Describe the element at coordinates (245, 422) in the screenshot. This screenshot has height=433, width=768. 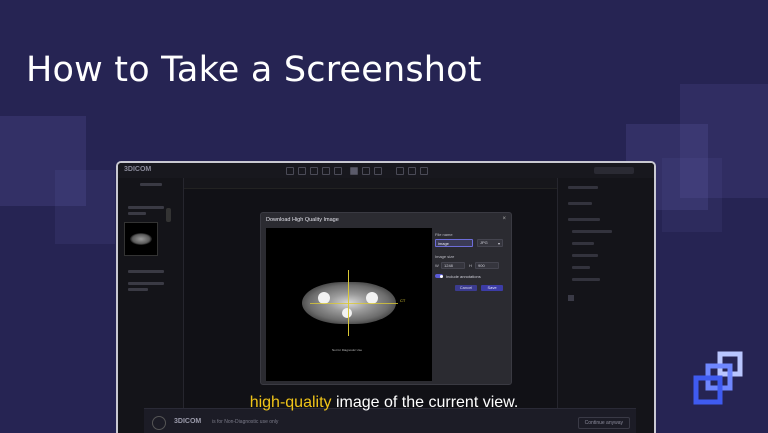
I see `disclaimer-text: is for Non-Diagnostic use only` at that location.